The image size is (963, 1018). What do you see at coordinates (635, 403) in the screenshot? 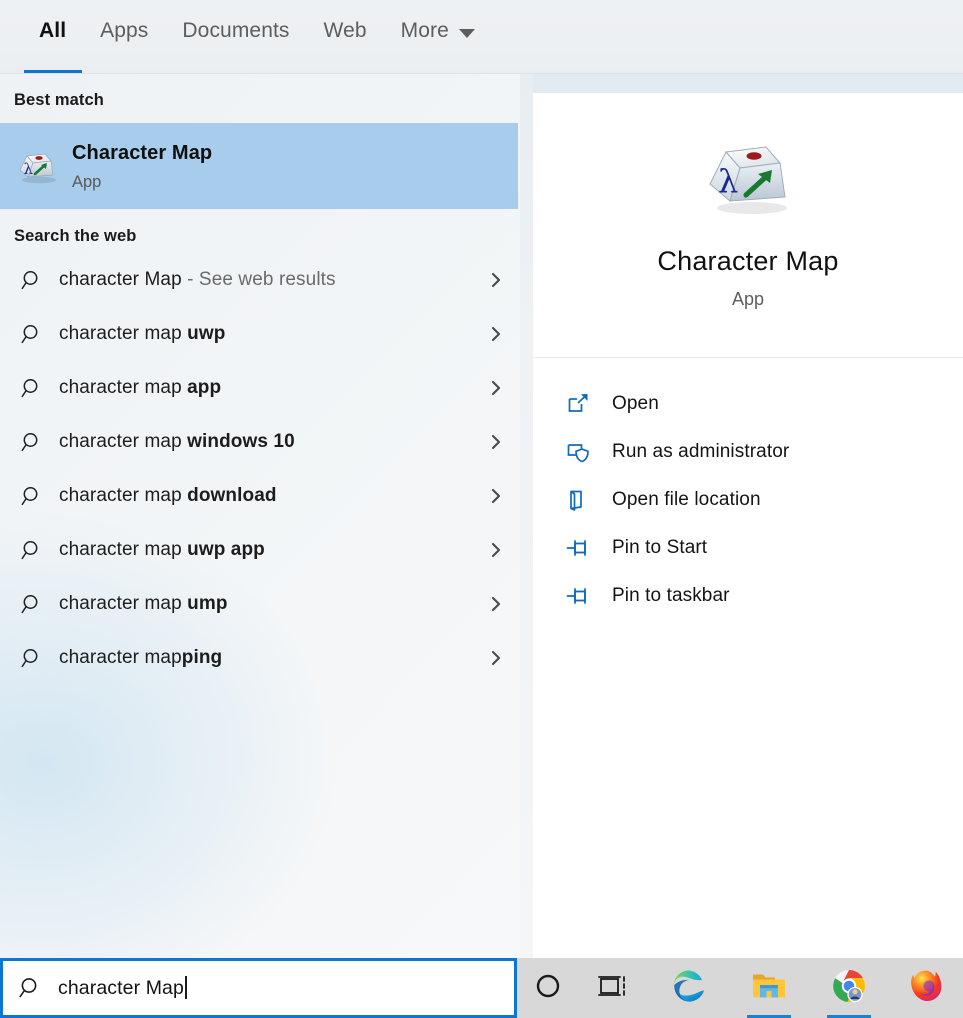
I see `action-label: Open` at bounding box center [635, 403].